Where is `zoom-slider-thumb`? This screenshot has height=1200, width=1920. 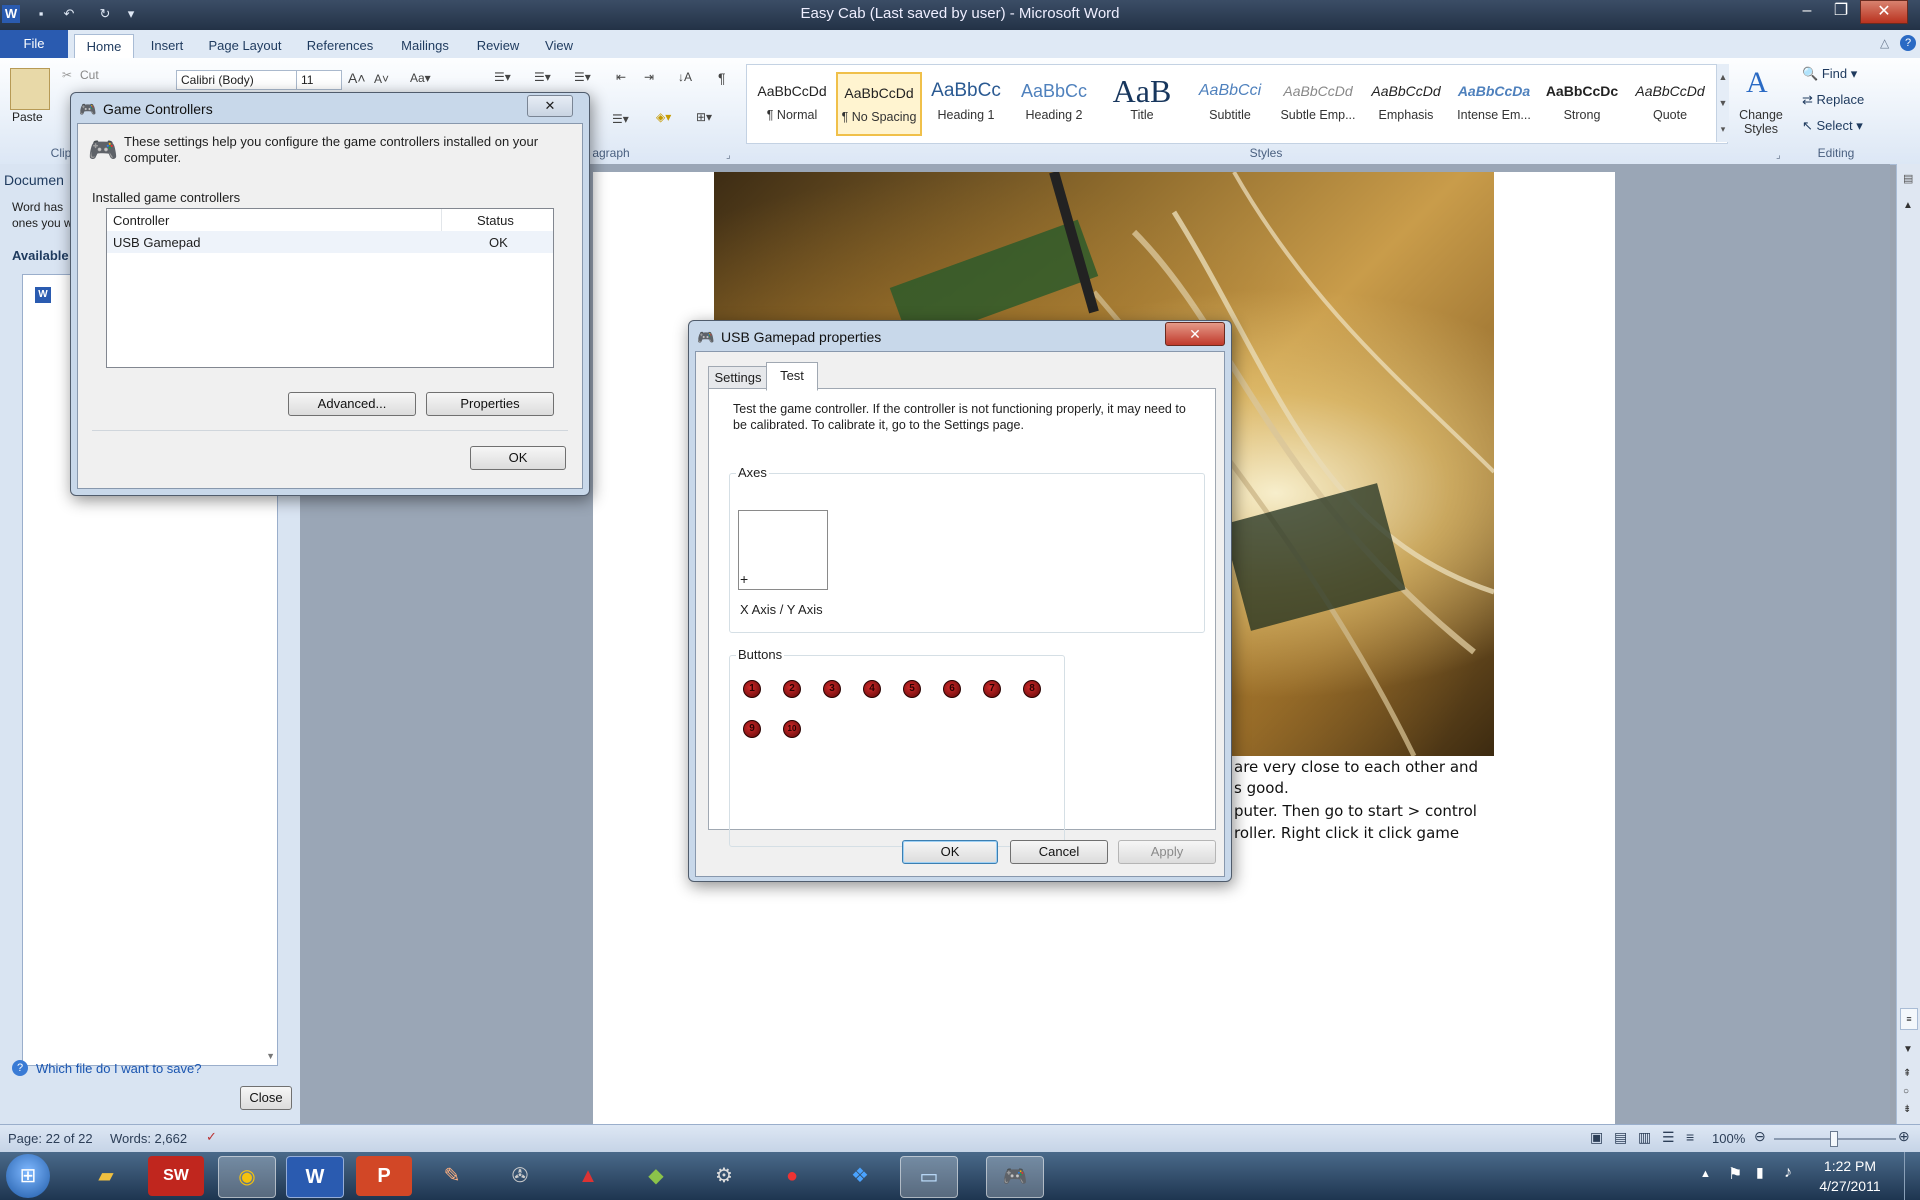
zoom-slider-thumb is located at coordinates (1834, 1139).